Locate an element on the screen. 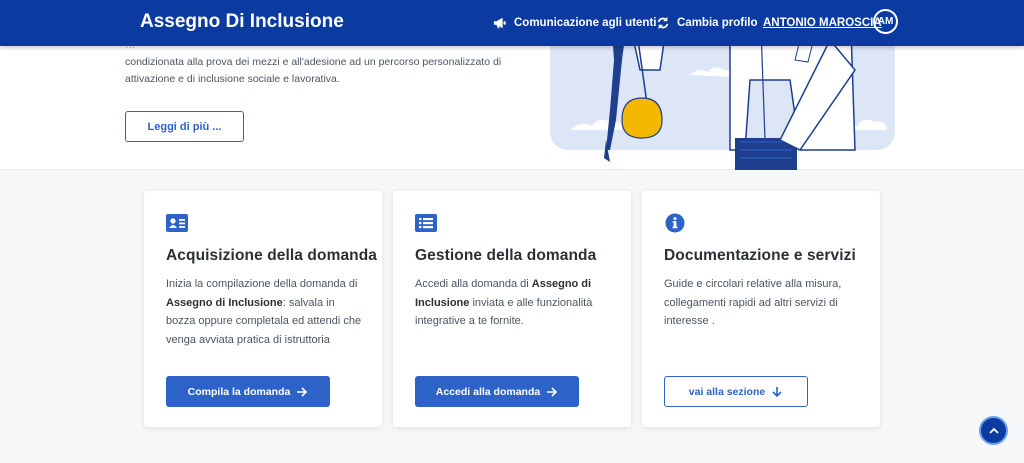 Image resolution: width=1024 pixels, height=463 pixels. change-profile-link: Cambia profilo is located at coordinates (707, 23).